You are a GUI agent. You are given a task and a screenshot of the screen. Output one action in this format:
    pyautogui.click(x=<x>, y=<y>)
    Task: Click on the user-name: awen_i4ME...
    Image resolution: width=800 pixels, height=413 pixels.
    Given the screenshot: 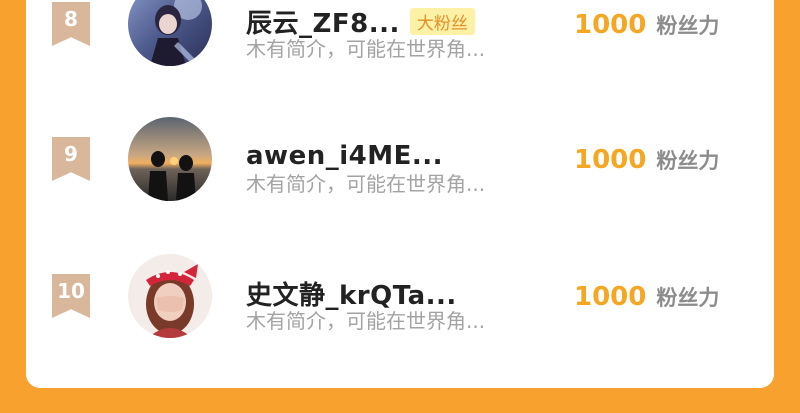 What is the action you would take?
    pyautogui.click(x=344, y=156)
    